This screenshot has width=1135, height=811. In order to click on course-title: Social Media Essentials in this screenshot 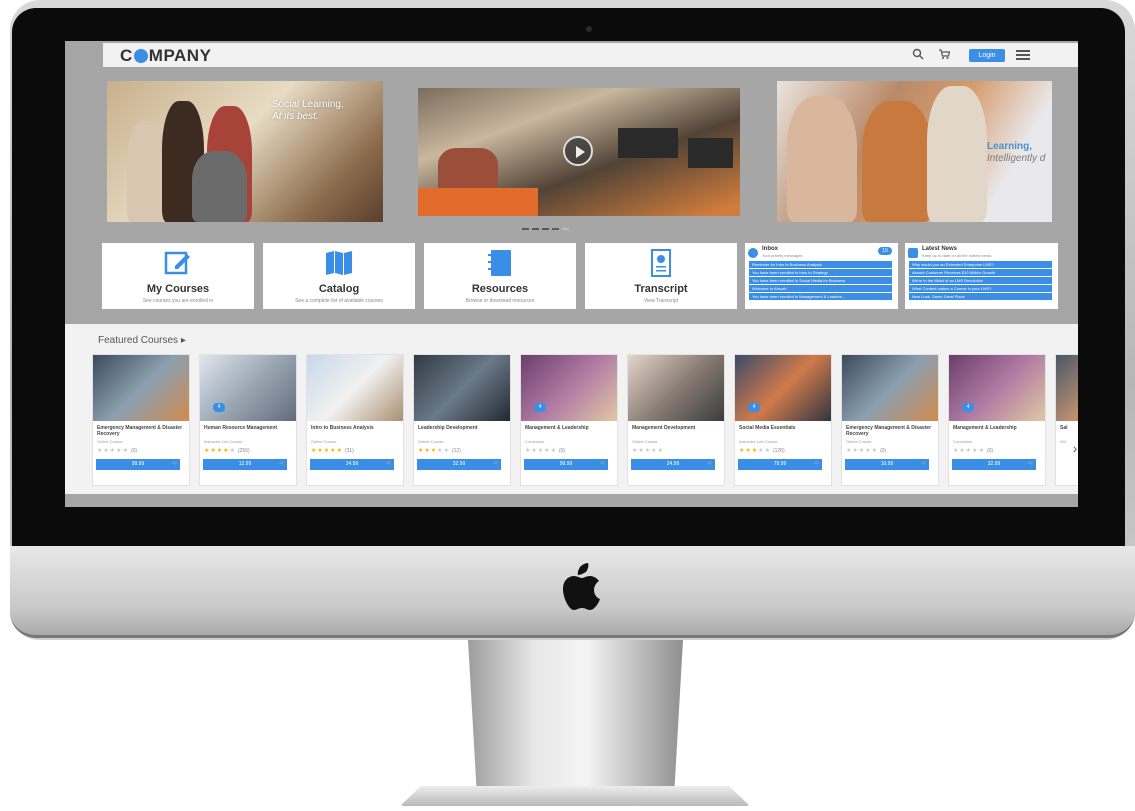, I will do `click(784, 428)`.